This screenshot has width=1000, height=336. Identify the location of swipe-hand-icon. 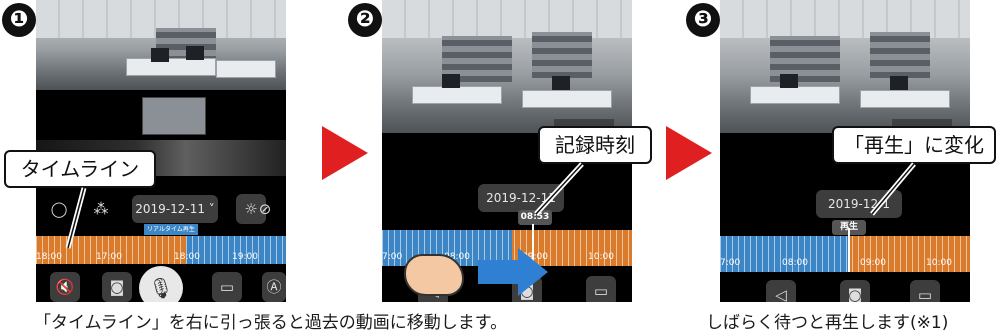
(434, 275).